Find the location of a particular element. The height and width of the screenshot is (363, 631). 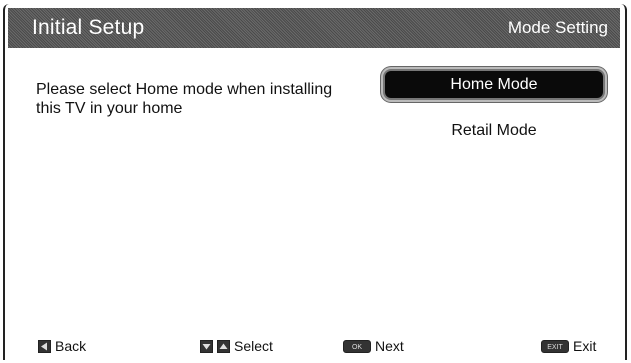

ok-key-icon: OK is located at coordinates (357, 346).